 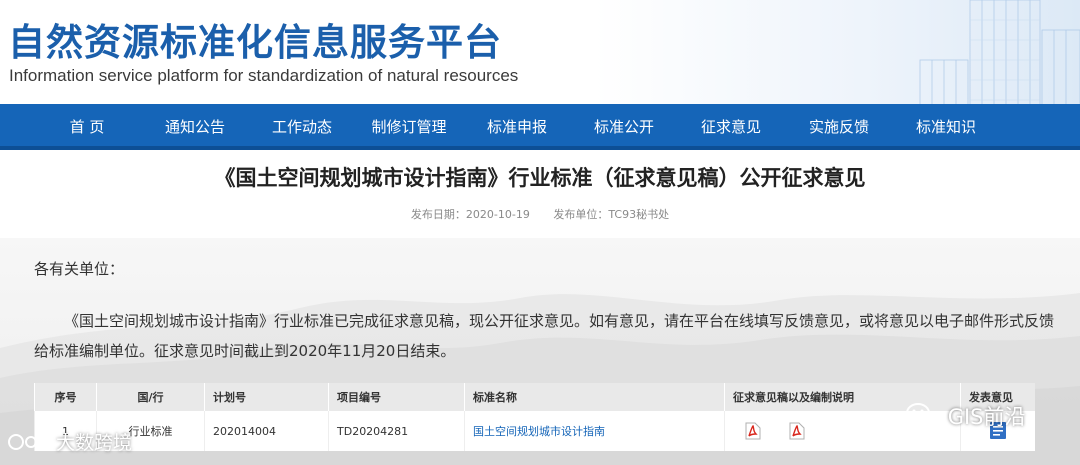 I want to click on table-row: 1 行业标准 202014004 TD20204281 国土空间规划城市设计指南, so click(x=534, y=431).